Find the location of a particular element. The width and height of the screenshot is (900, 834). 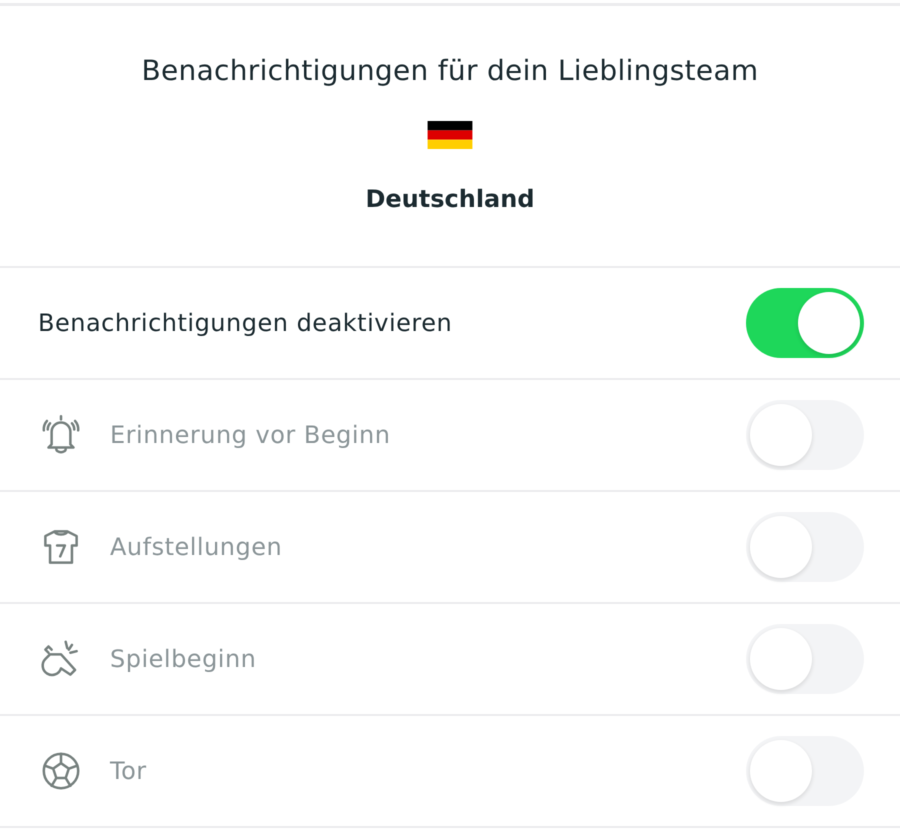

setting-label: Erinnerung vor Beginn is located at coordinates (251, 435).